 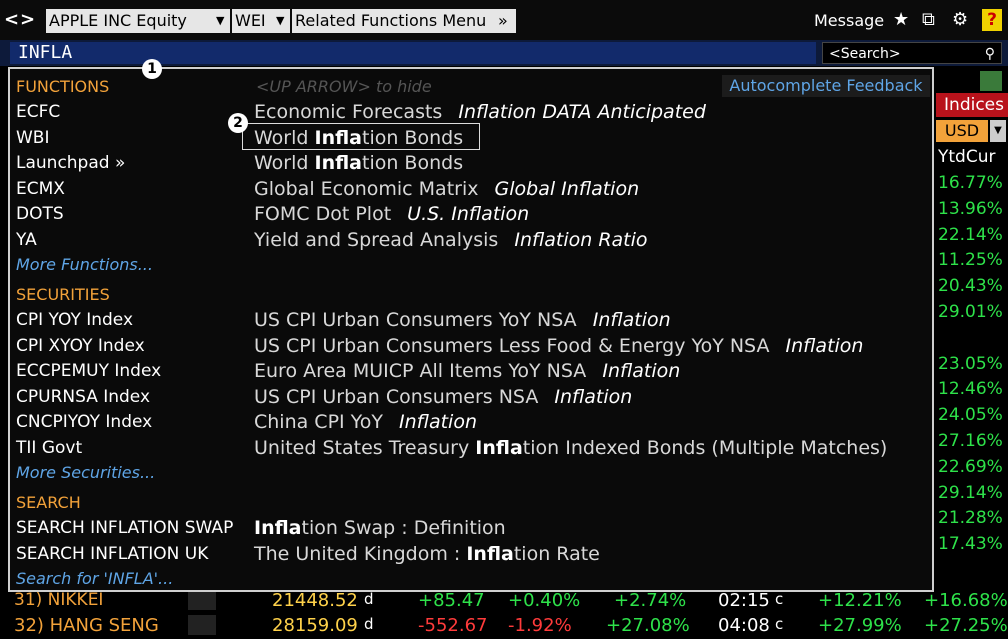 I want to click on desc-text: US CPI Urban Consumers NSA, so click(x=396, y=396).